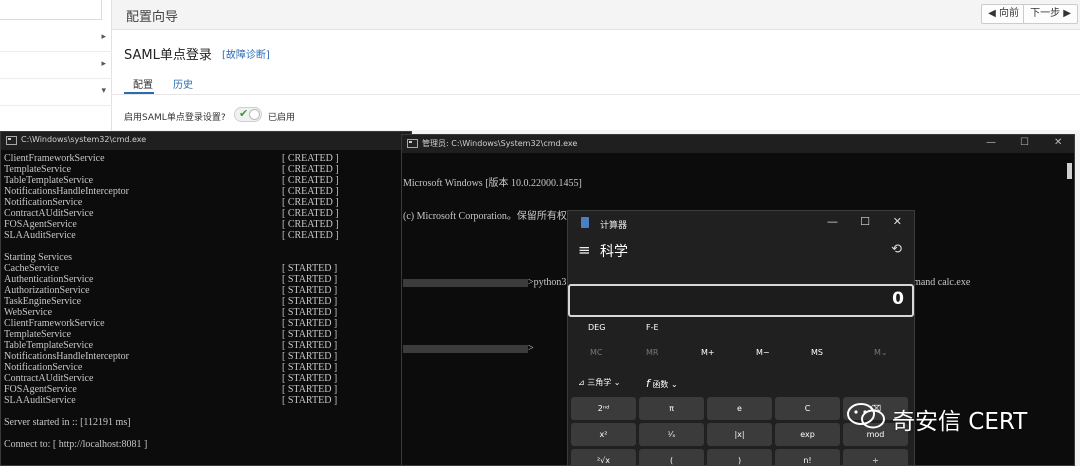  I want to click on console-line: NotificationService [ CREATED ], so click(171, 202).